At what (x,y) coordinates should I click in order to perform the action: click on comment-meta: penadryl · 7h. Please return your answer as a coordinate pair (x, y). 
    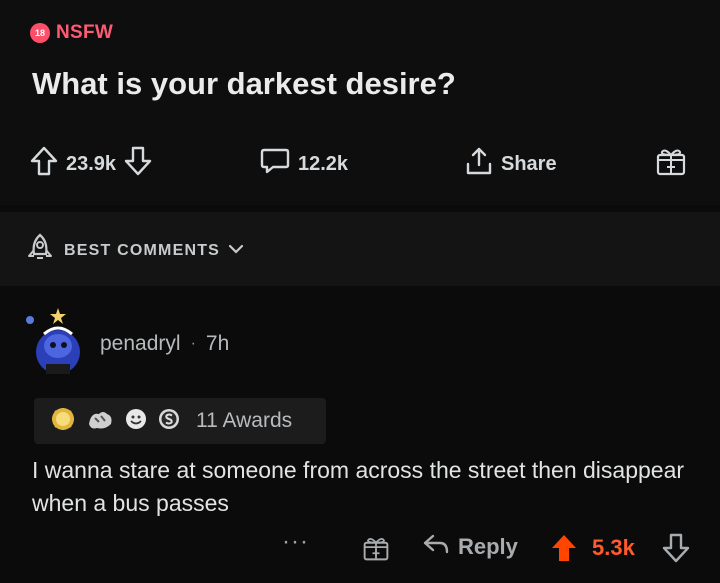
    Looking at the image, I should click on (164, 344).